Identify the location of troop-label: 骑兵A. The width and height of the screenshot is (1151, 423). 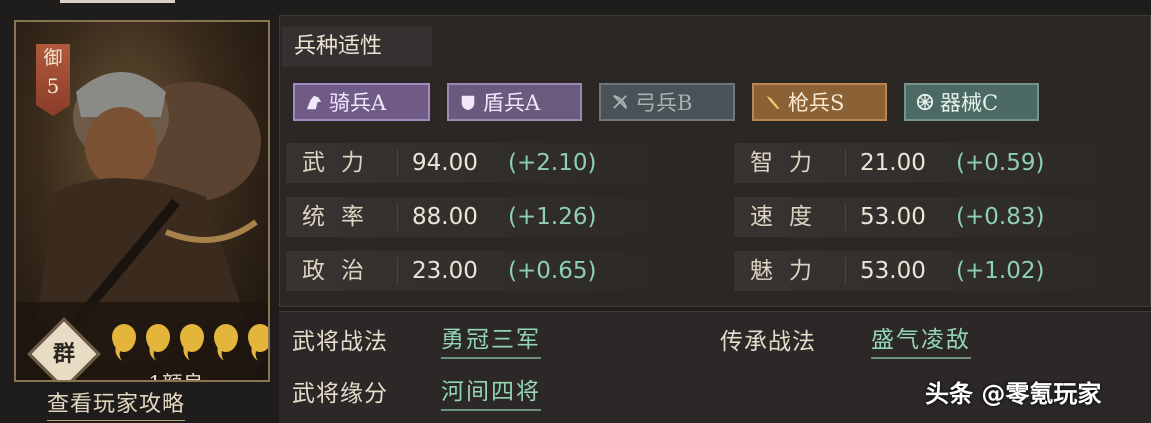
(358, 103).